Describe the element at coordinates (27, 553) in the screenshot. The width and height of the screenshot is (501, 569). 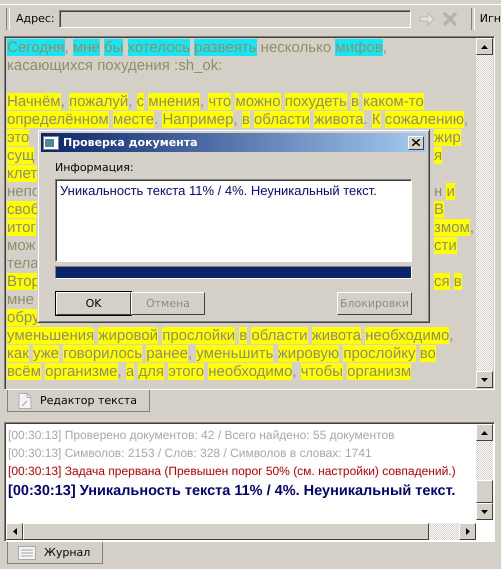
I see `list-icon` at that location.